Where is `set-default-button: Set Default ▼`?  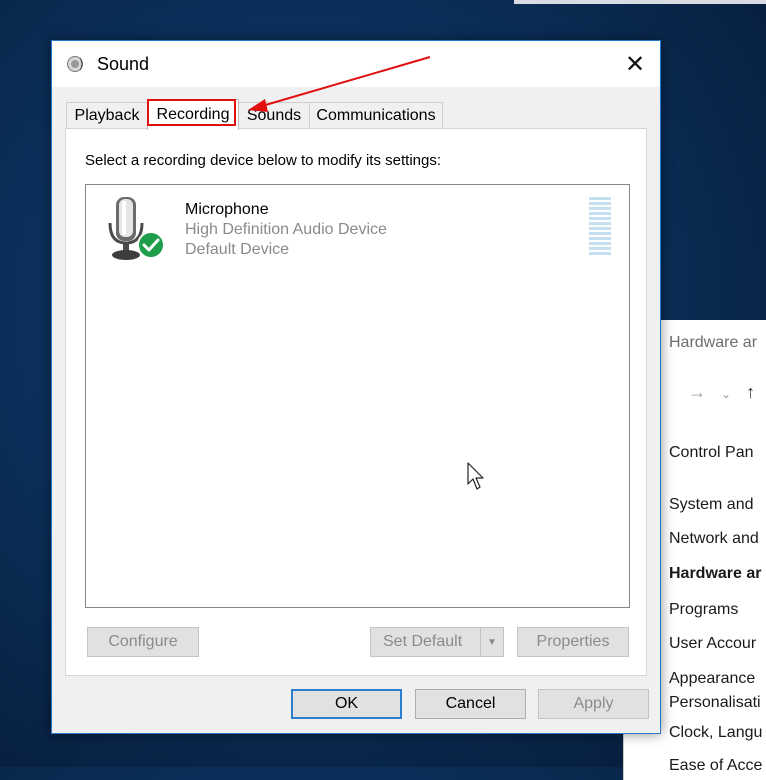 set-default-button: Set Default ▼ is located at coordinates (437, 642).